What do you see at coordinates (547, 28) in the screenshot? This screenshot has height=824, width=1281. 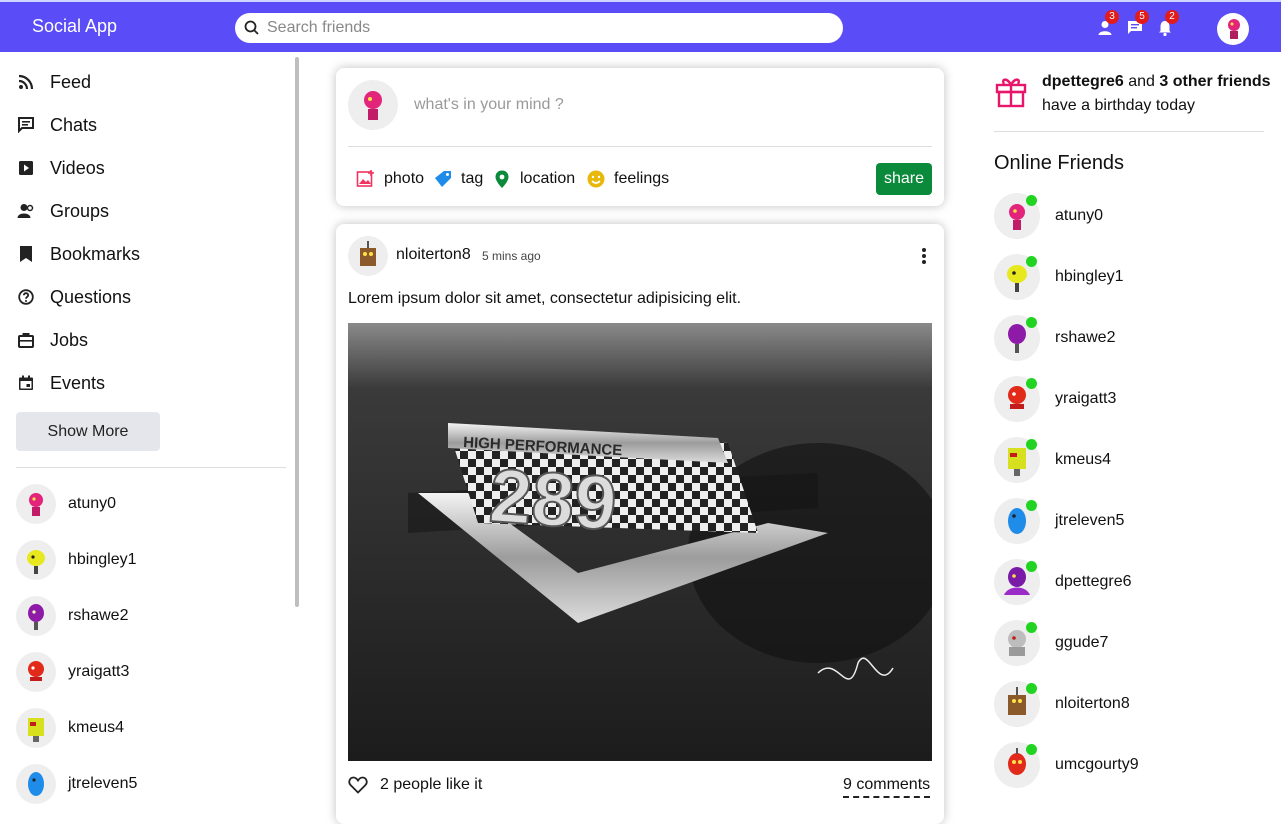 I see `search-input` at bounding box center [547, 28].